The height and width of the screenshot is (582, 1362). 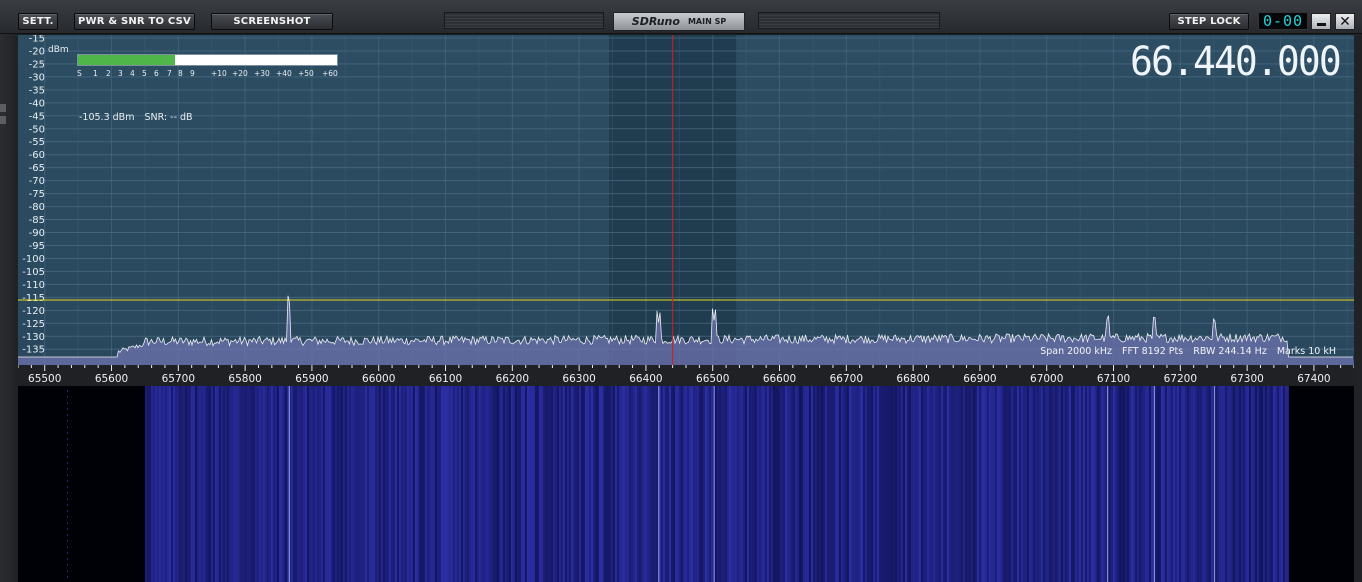 What do you see at coordinates (712, 379) in the screenshot?
I see `x-tick-label: 66500` at bounding box center [712, 379].